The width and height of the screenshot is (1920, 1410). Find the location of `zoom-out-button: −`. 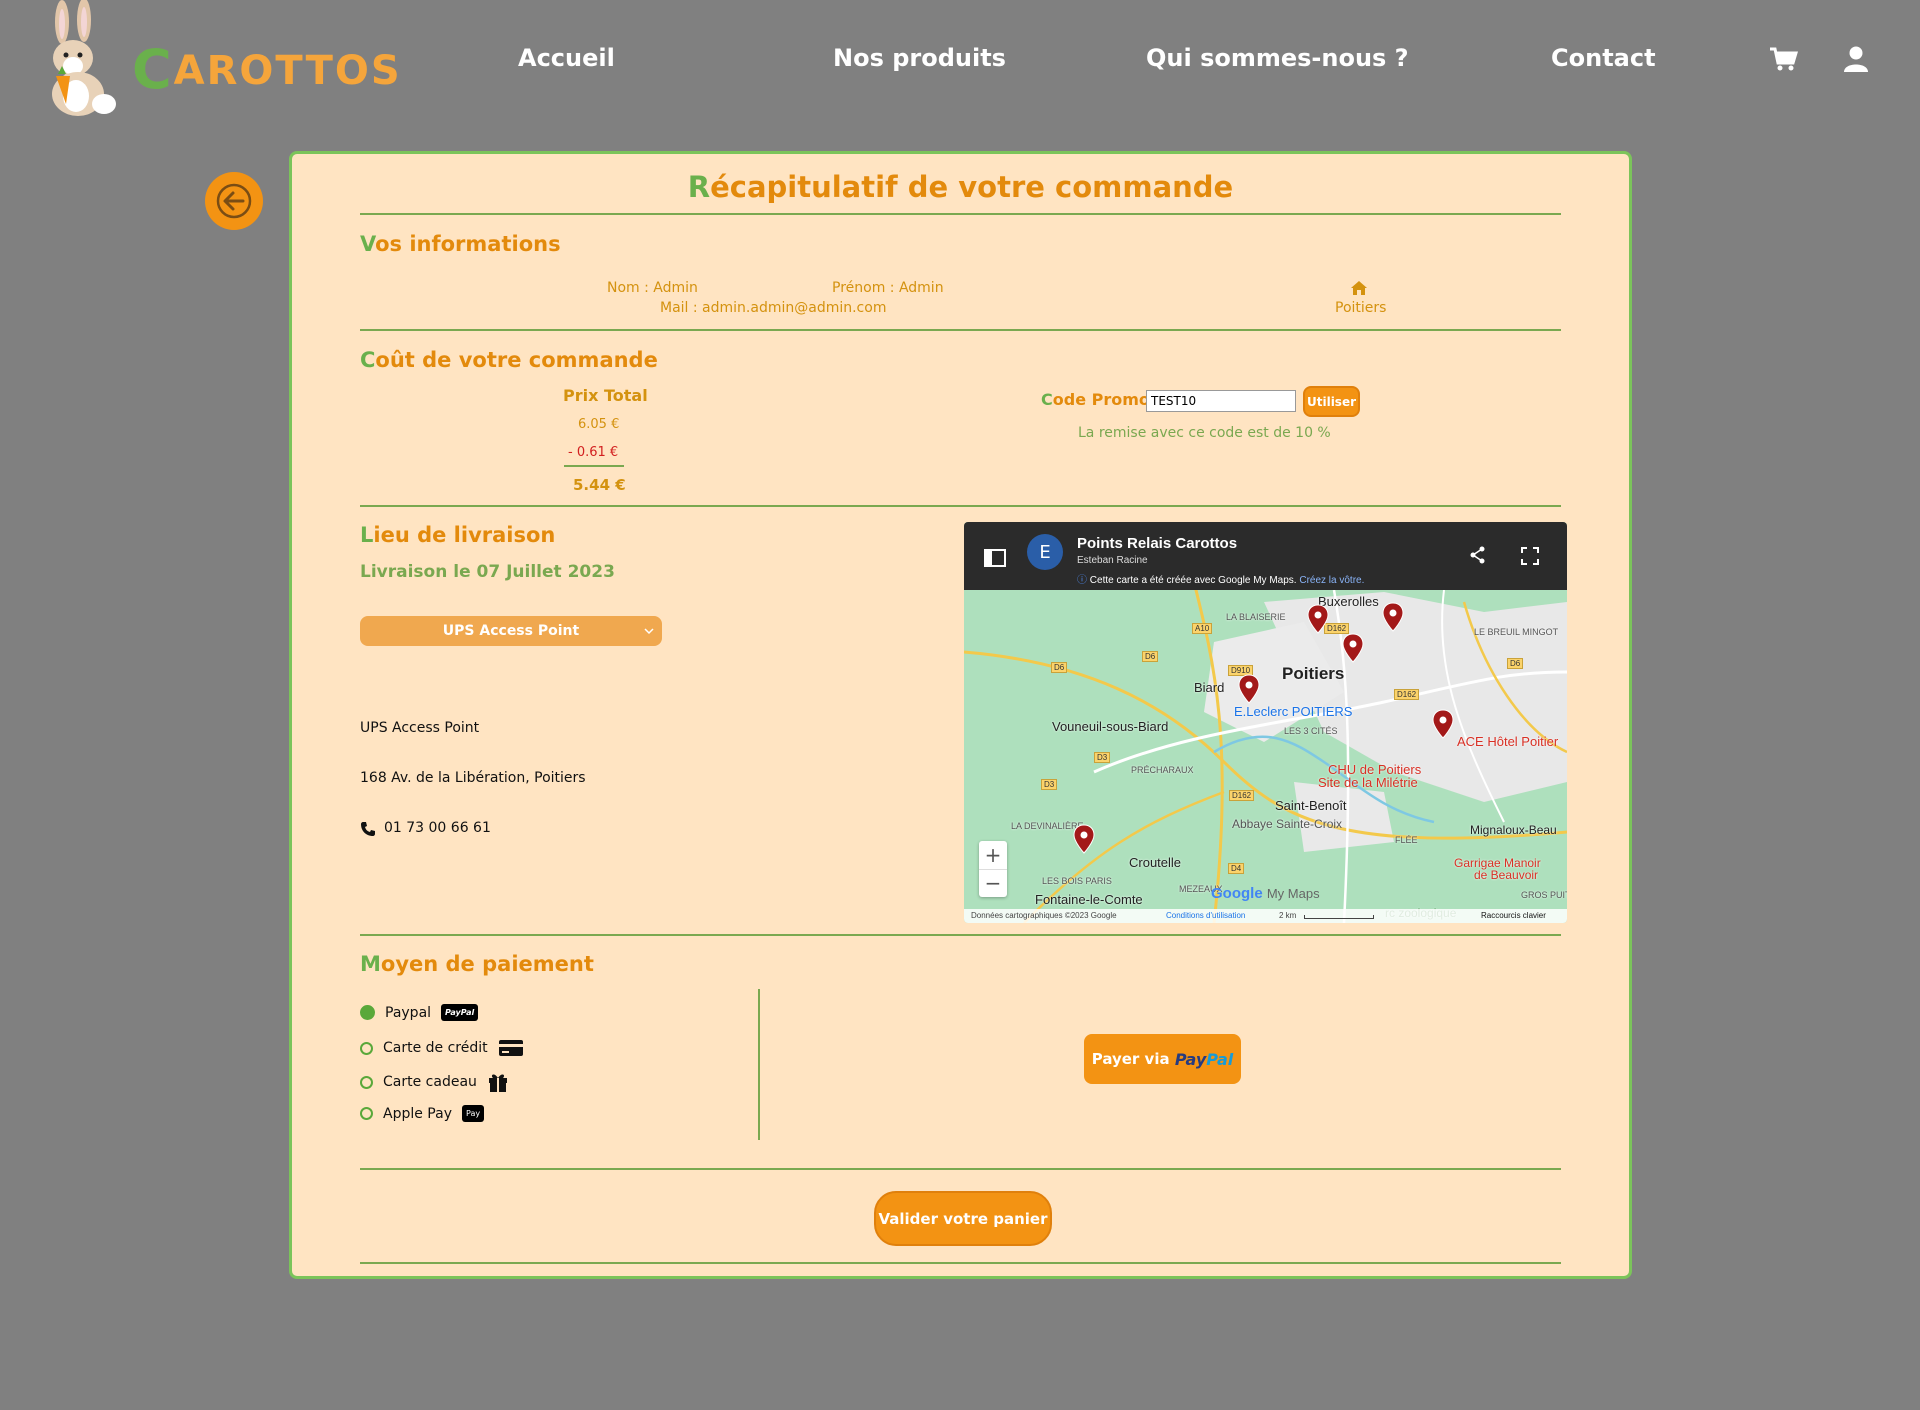

zoom-out-button: − is located at coordinates (993, 883).